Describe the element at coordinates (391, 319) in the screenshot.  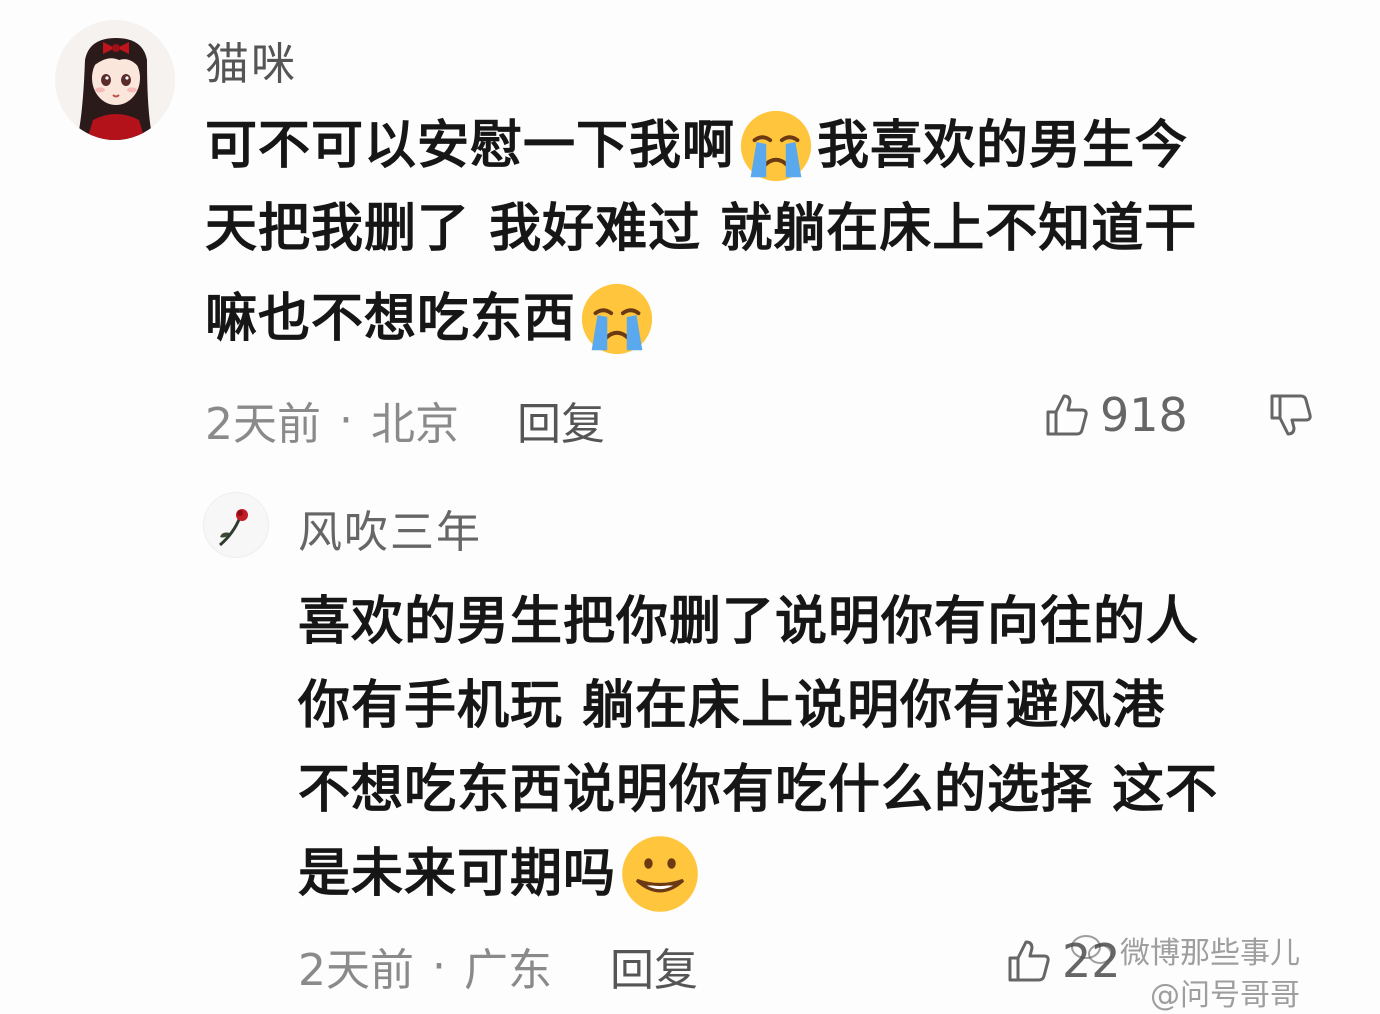
I see `comment-line-text: 嘛也不想吃东西` at that location.